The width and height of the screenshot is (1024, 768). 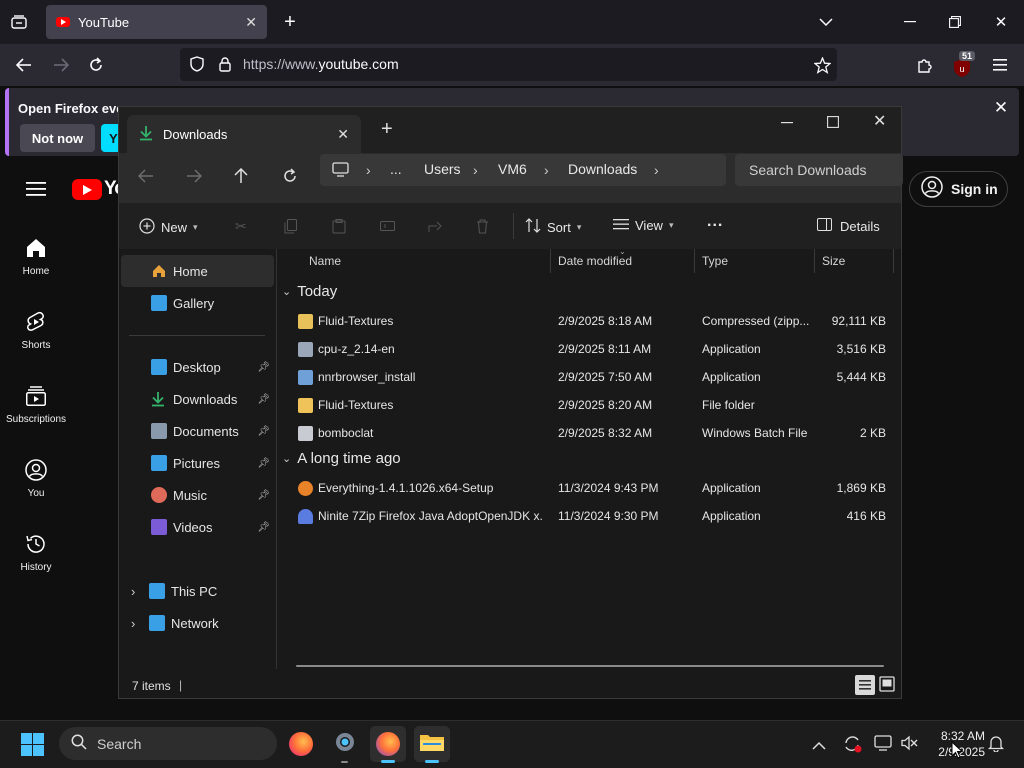 What do you see at coordinates (32, 744) in the screenshot?
I see `start-button` at bounding box center [32, 744].